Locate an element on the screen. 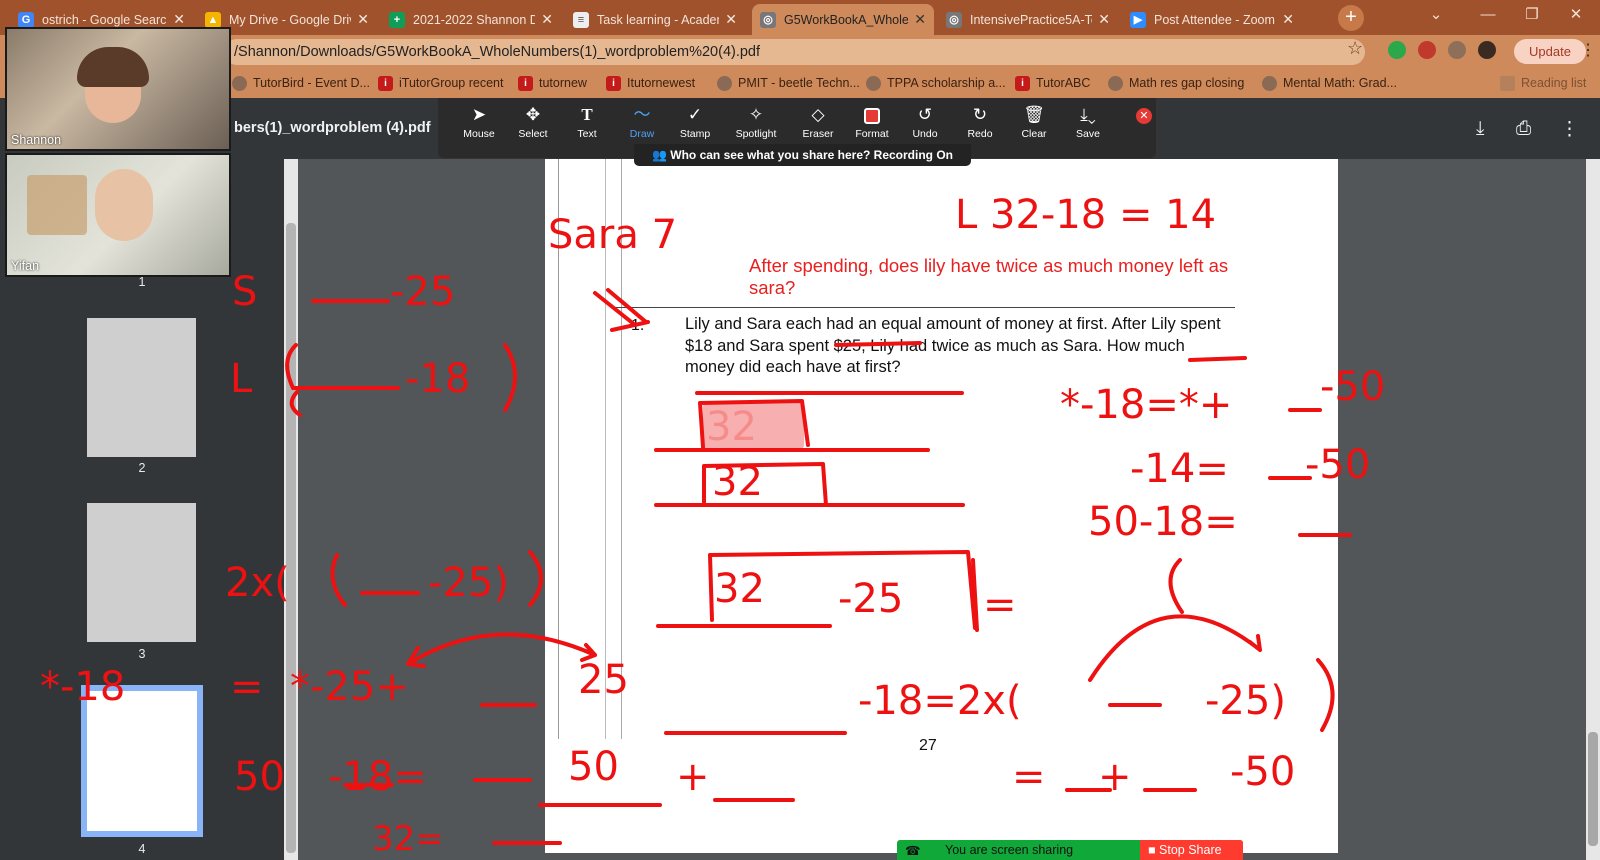 This screenshot has height=860, width=1600. share-icon: ☎ is located at coordinates (913, 851).